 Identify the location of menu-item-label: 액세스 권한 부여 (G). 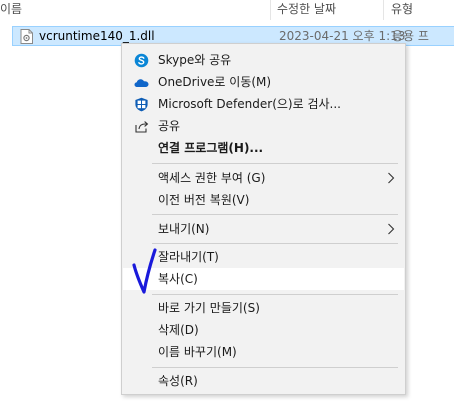
(212, 178).